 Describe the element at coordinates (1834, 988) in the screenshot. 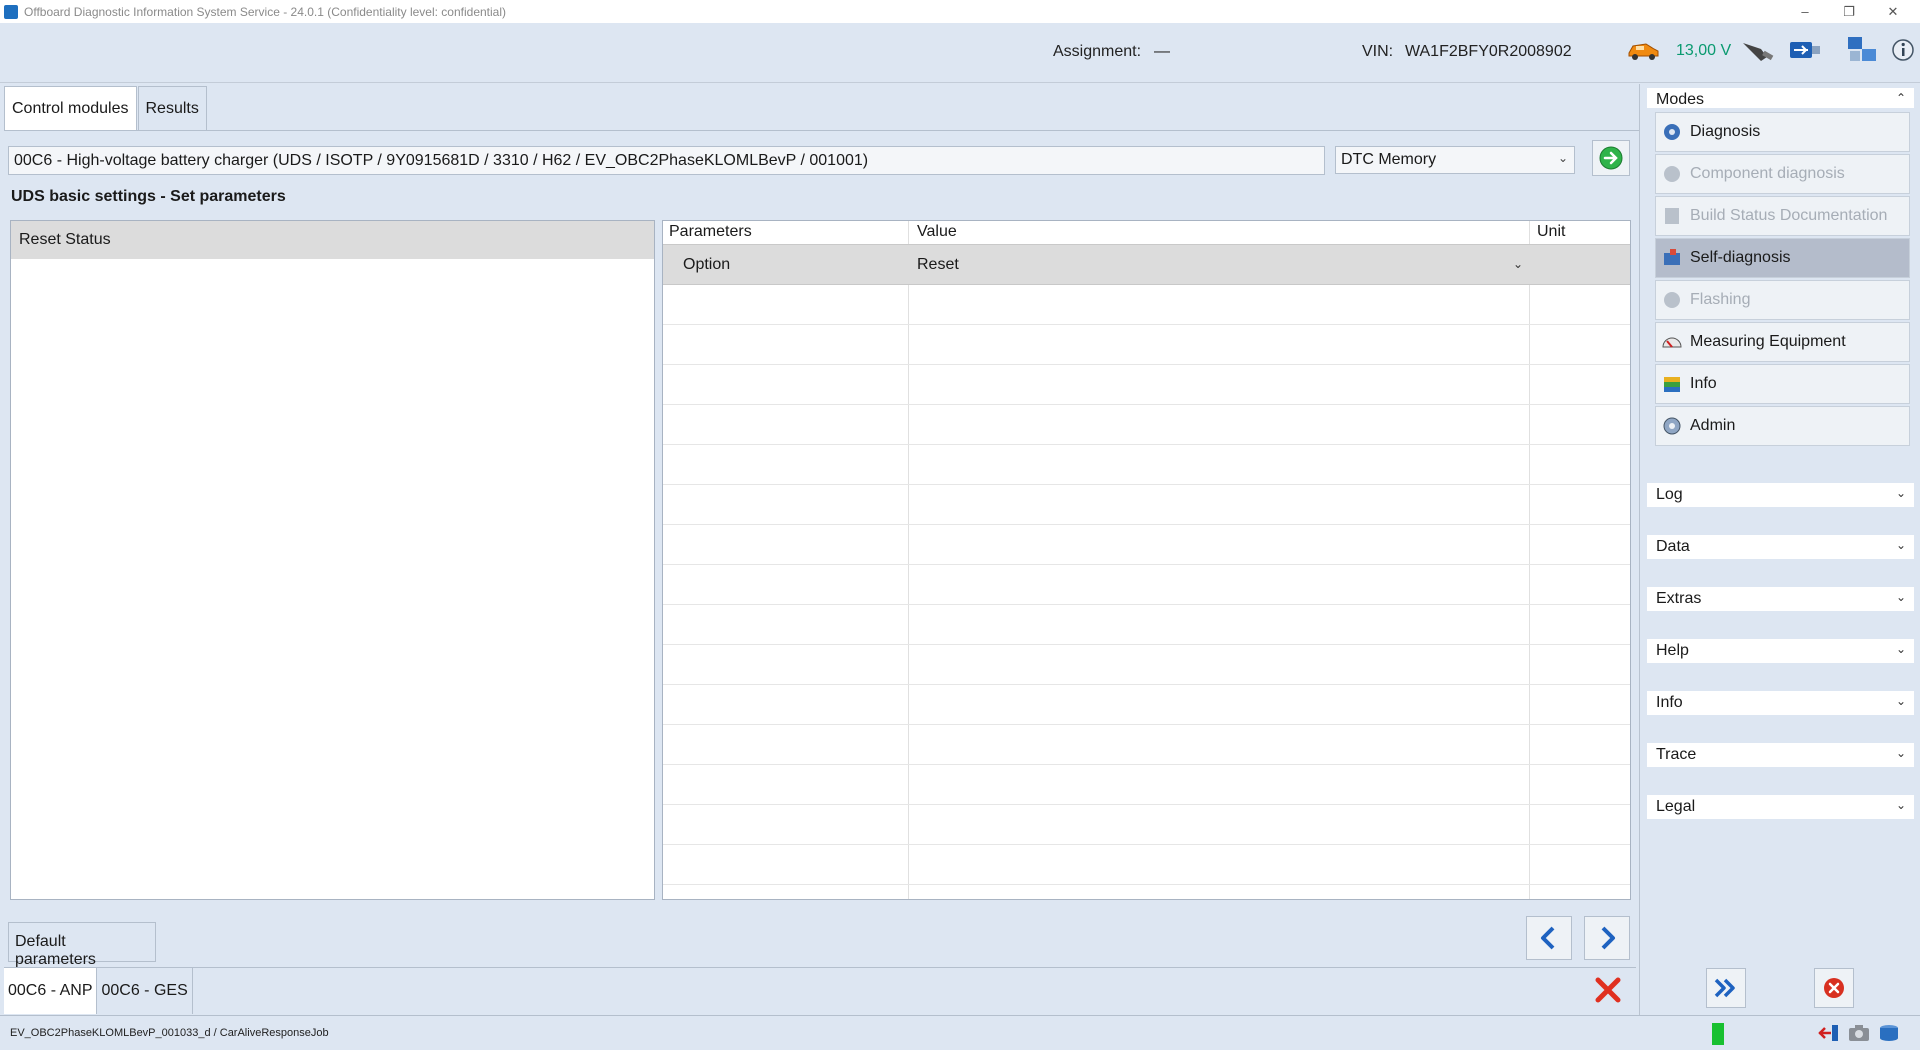

I see `cancel-button` at that location.